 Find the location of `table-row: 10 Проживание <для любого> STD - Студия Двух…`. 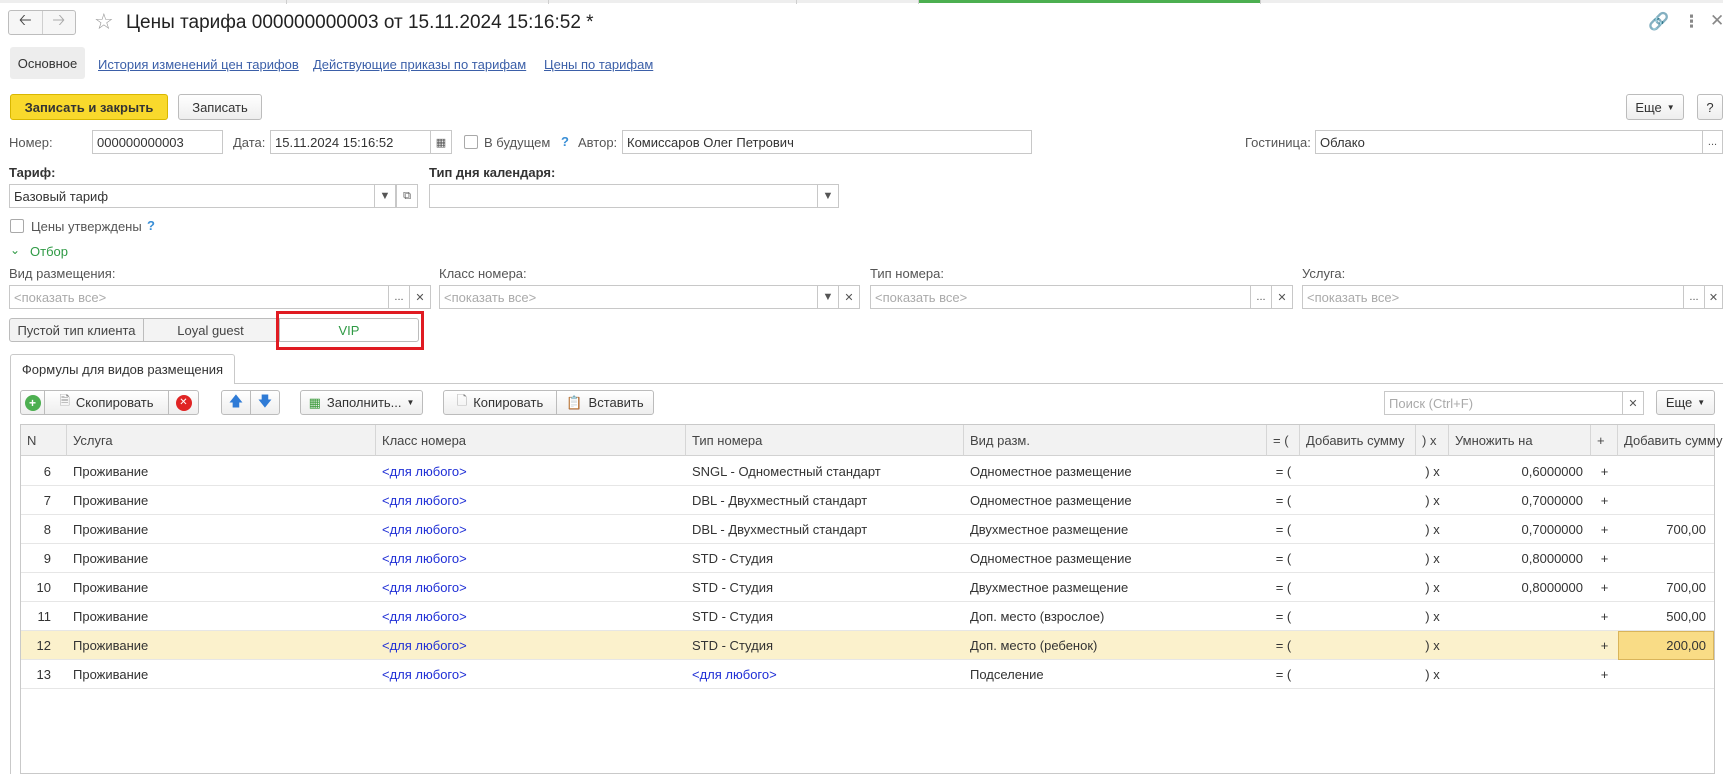

table-row: 10 Проживание <для любого> STD - Студия Двух… is located at coordinates (867, 587).